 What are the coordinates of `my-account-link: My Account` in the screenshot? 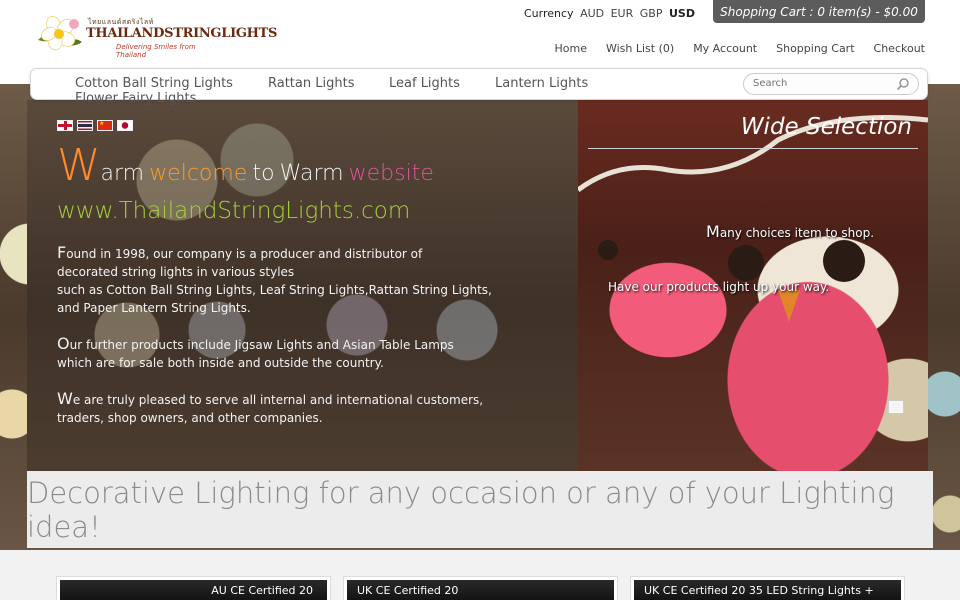 It's located at (725, 48).